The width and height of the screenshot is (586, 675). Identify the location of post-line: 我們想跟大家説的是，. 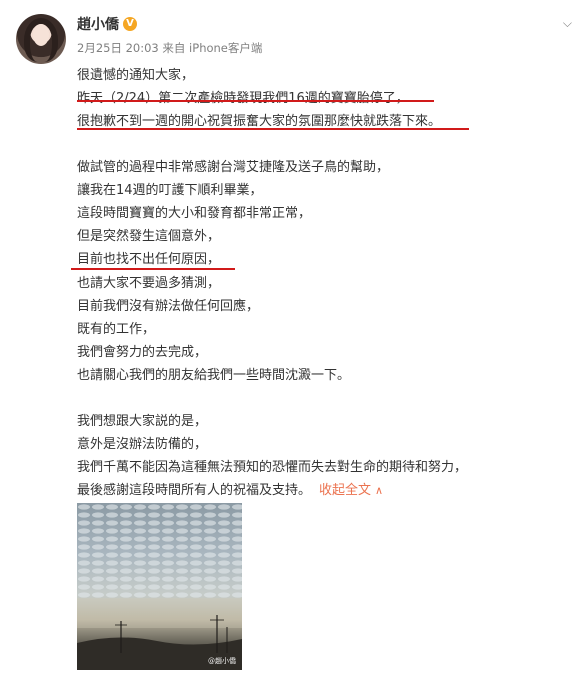
(142, 421).